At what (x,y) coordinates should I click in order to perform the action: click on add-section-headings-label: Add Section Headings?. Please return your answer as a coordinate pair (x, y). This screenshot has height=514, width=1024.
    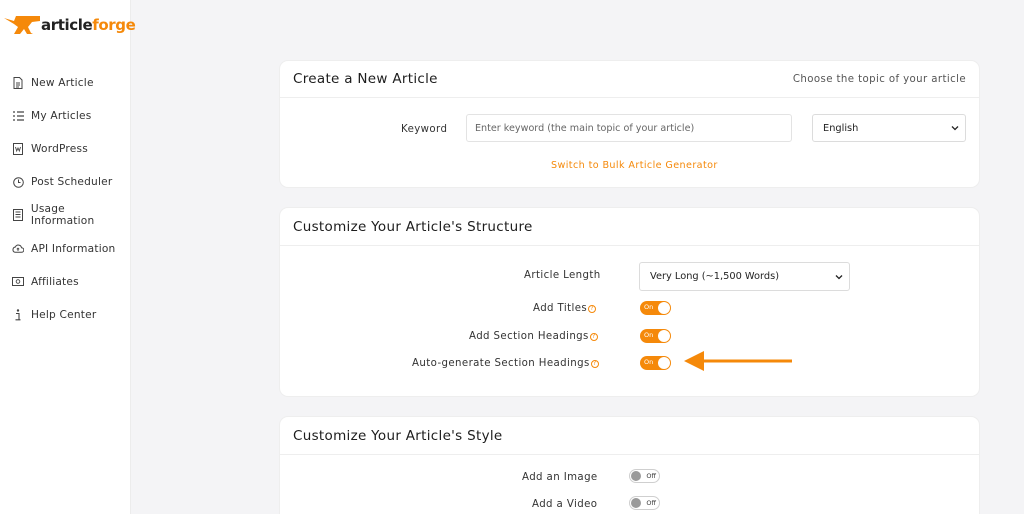
    Looking at the image, I should click on (533, 336).